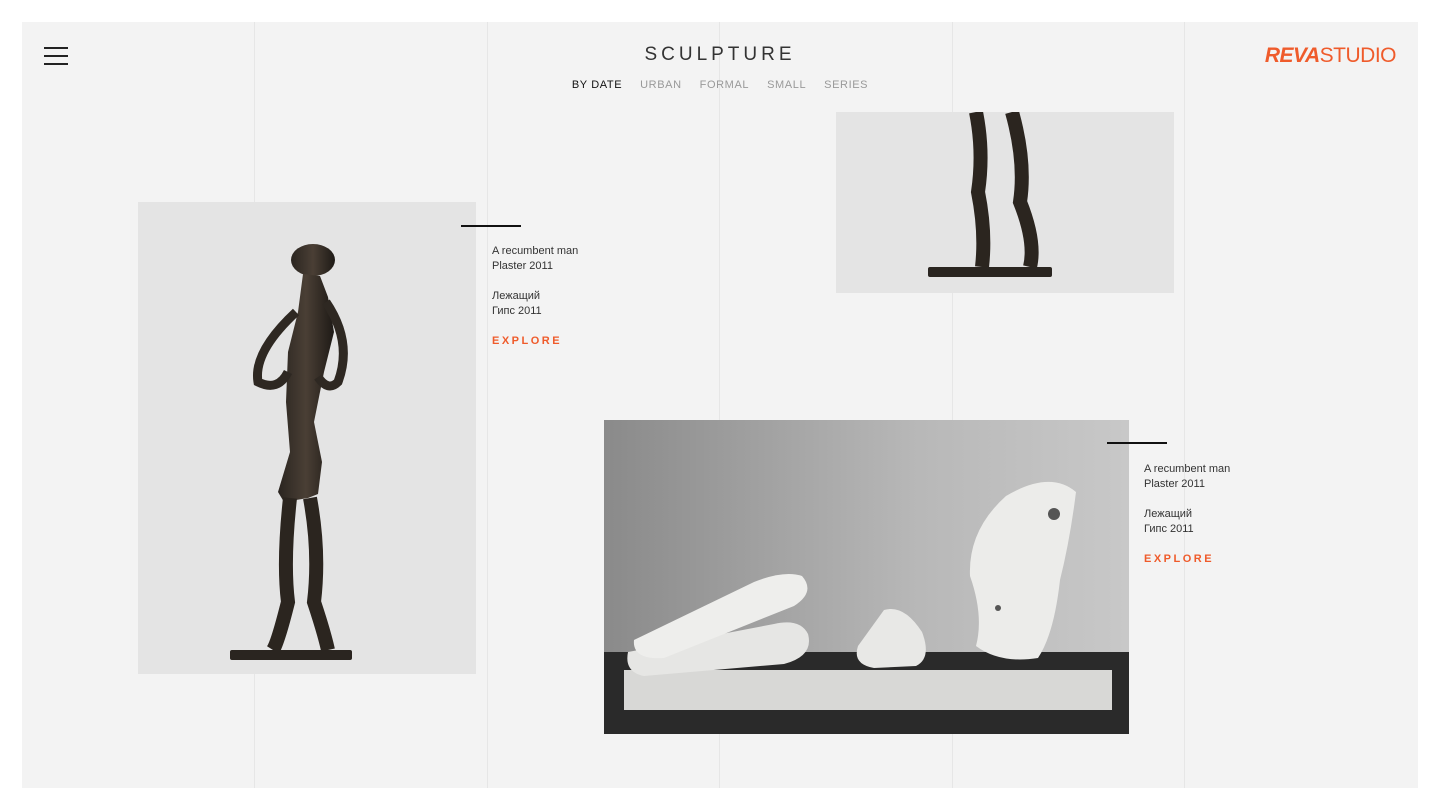  Describe the element at coordinates (291, 452) in the screenshot. I see `bronze-figure-illustration` at that location.